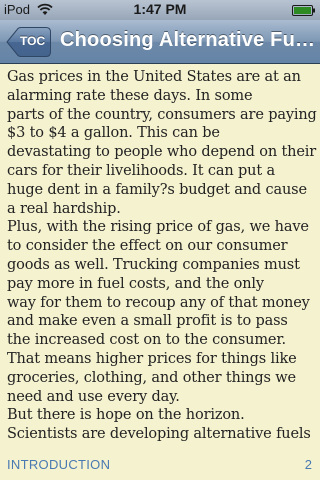  What do you see at coordinates (64, 208) in the screenshot?
I see `text-line: a real hardship.` at bounding box center [64, 208].